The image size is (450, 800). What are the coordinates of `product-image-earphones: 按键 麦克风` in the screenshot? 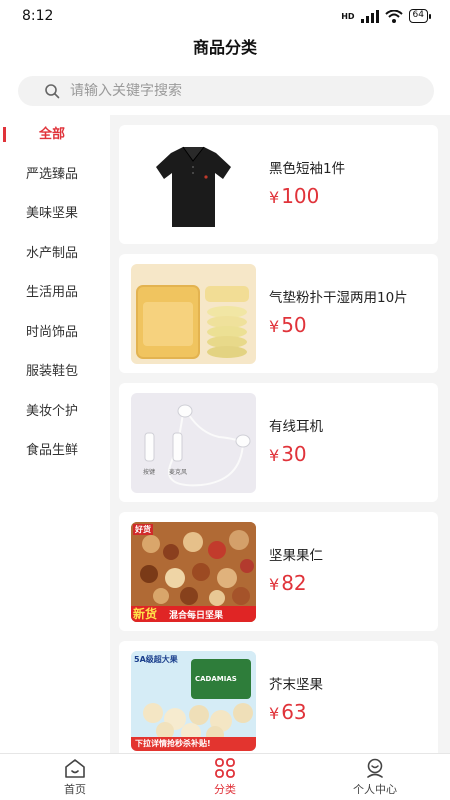 It's located at (193, 442).